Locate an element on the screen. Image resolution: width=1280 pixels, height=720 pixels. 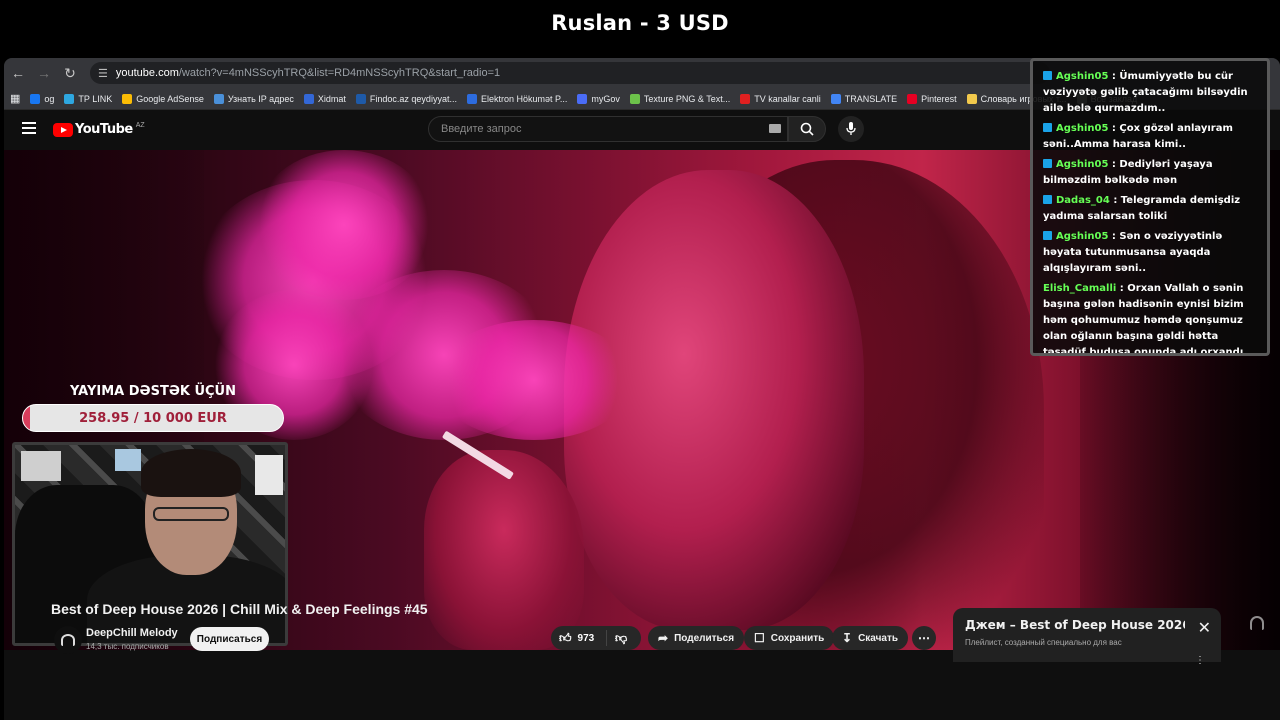
bookmark-label: TP LINK is located at coordinates (95, 98).